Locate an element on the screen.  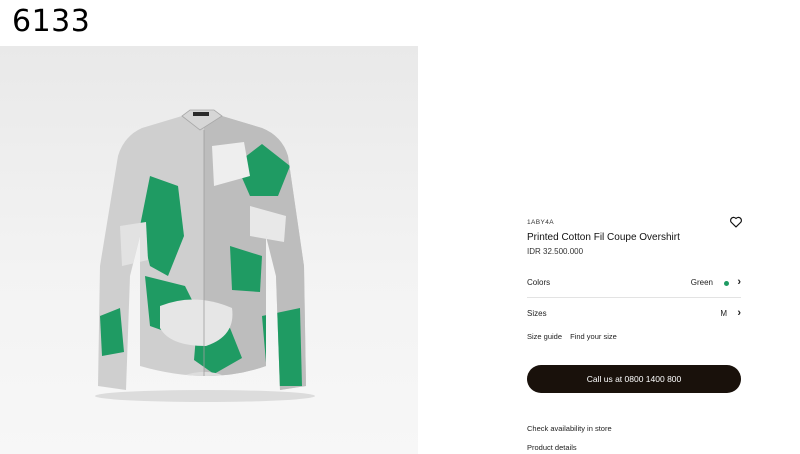
call-us-button: Call us at 0800 1400 800 is located at coordinates (634, 379).